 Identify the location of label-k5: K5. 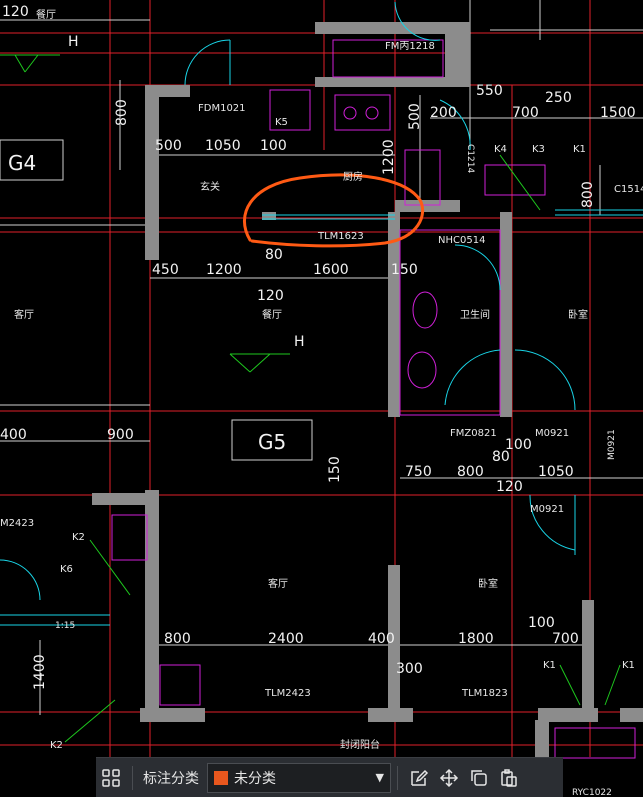
(281, 122).